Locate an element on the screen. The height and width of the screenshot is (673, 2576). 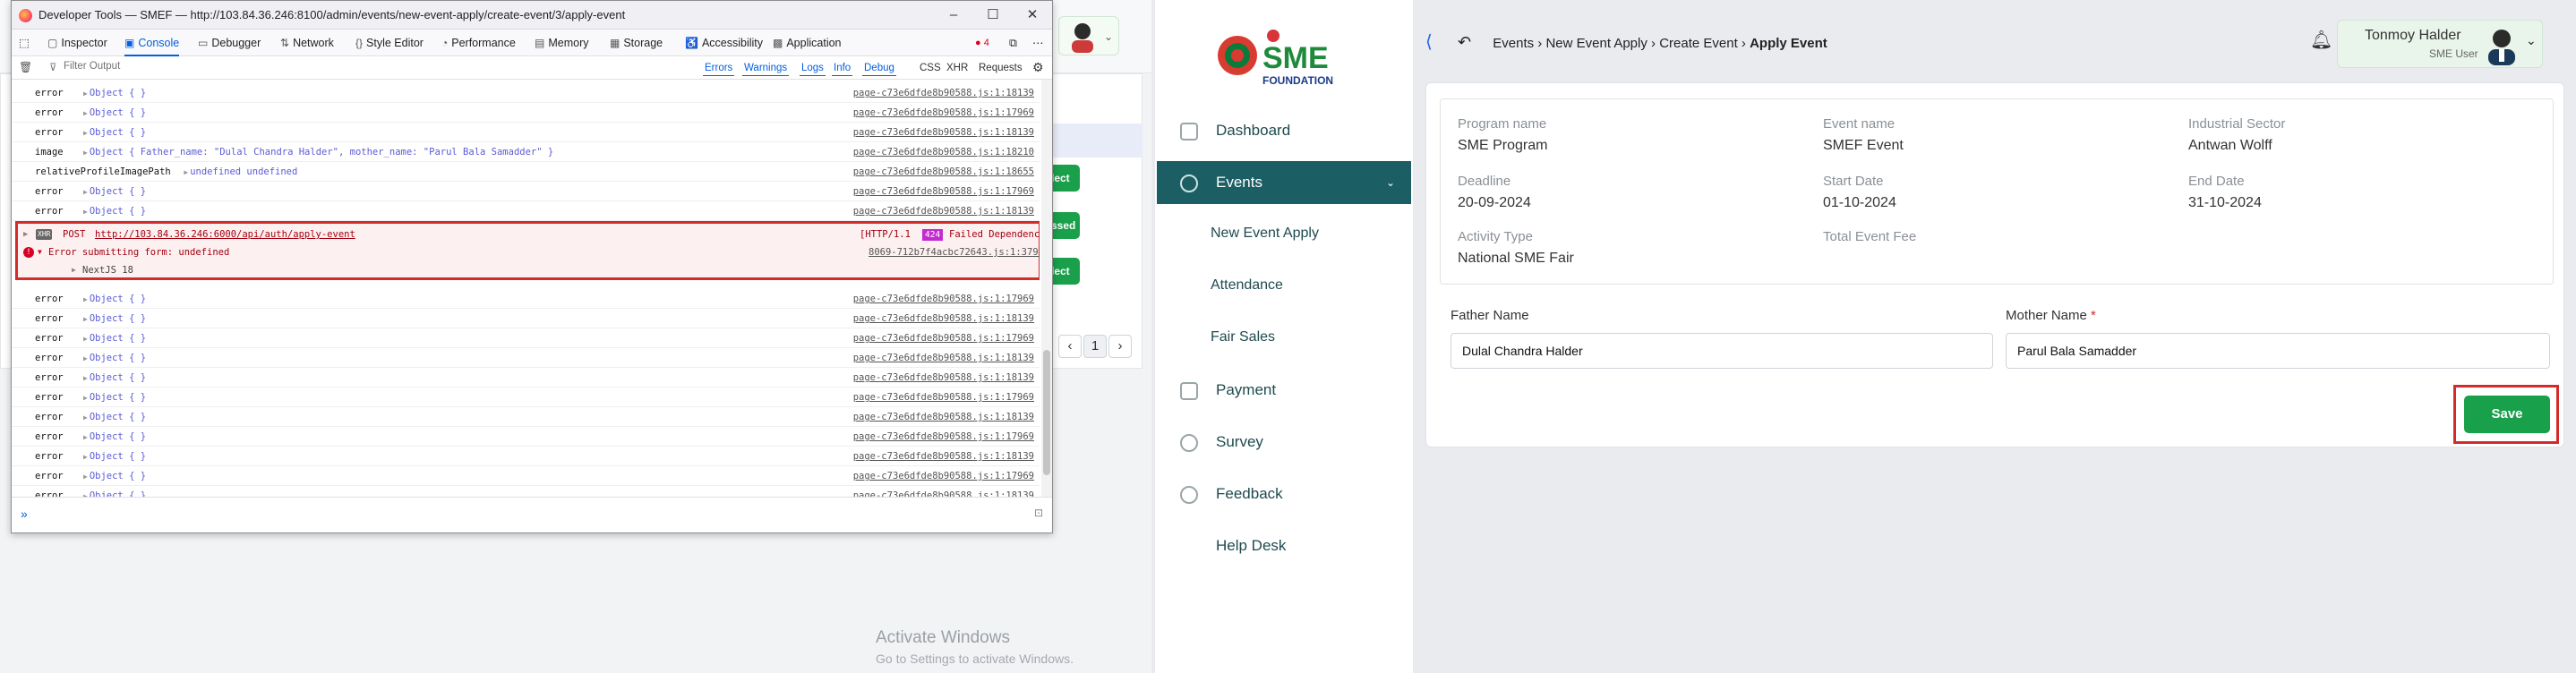
back-arrow-icon: ↶ is located at coordinates (1464, 42).